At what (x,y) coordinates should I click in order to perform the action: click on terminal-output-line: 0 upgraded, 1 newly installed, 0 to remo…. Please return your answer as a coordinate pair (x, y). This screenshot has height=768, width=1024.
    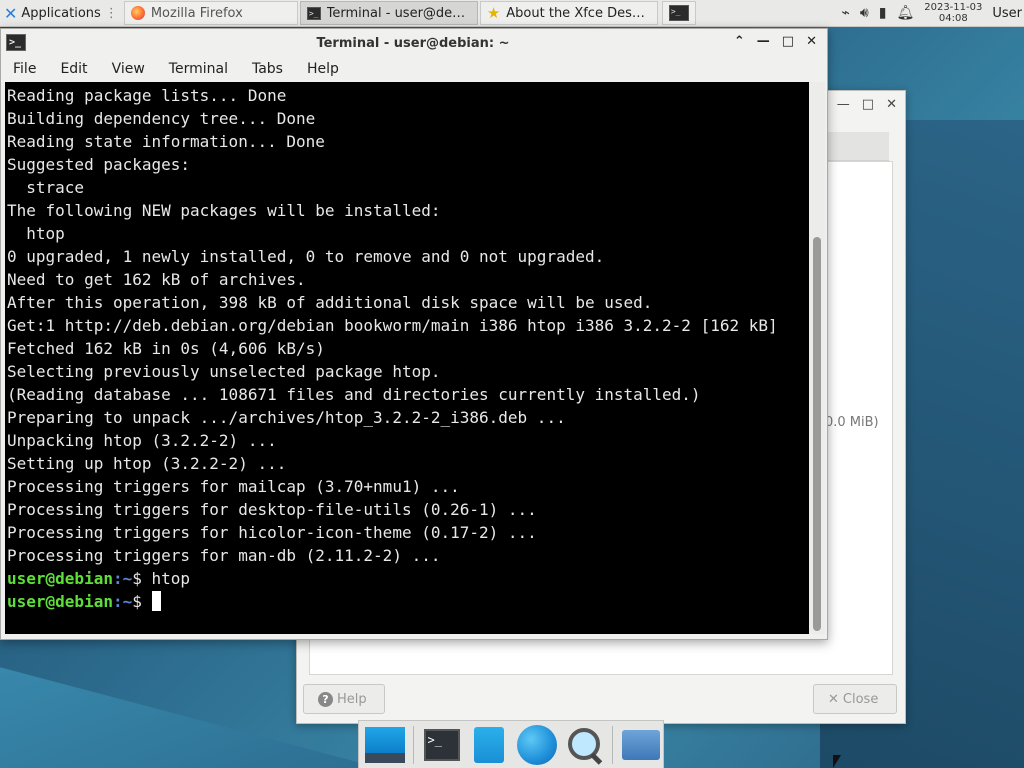
    Looking at the image, I should click on (306, 256).